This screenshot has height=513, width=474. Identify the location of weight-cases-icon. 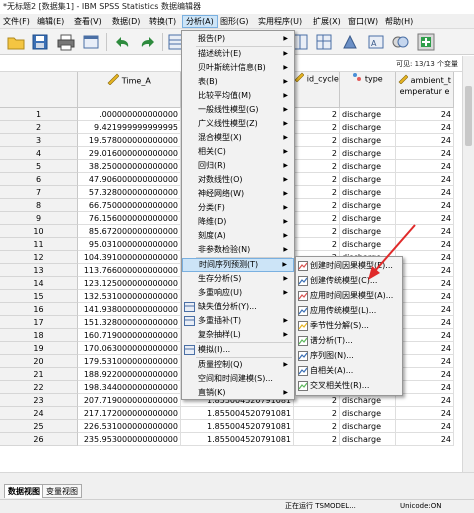
(350, 42).